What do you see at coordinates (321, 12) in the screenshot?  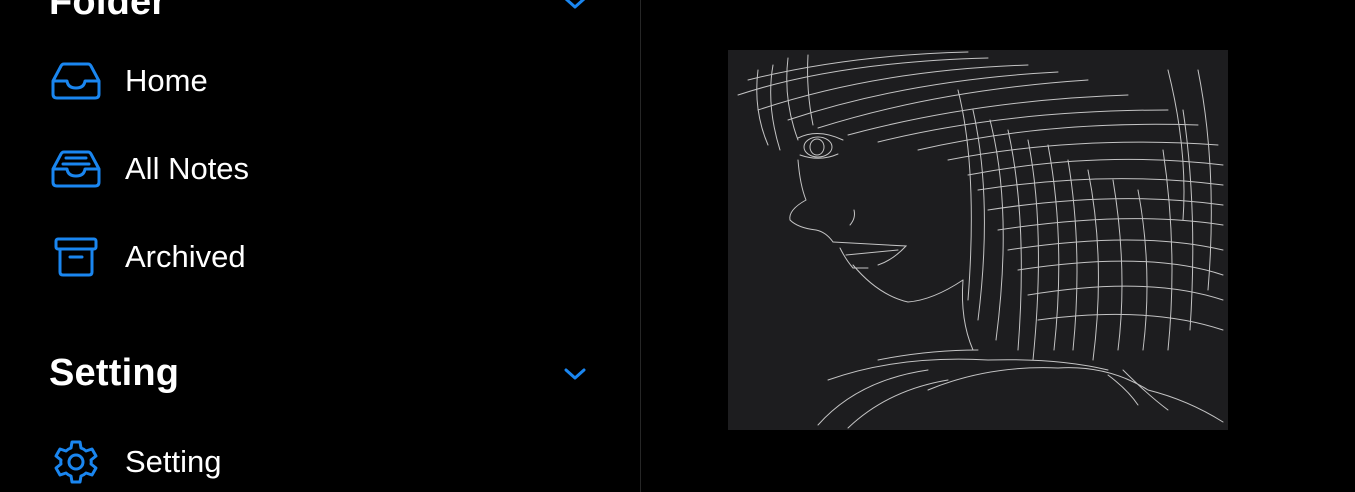 I see `folder-section-header: Folder` at bounding box center [321, 12].